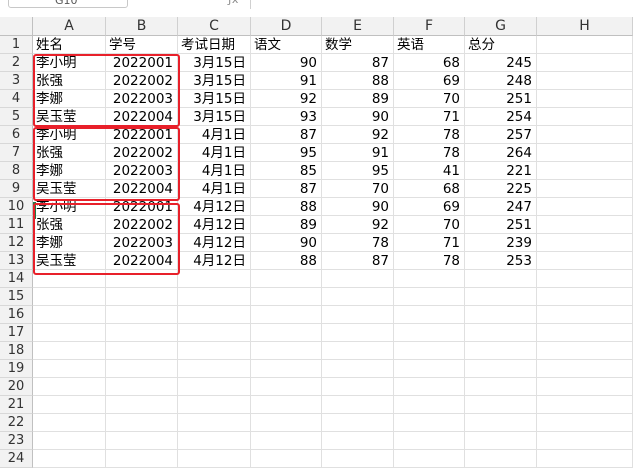  I want to click on cell-a23, so click(69, 441).